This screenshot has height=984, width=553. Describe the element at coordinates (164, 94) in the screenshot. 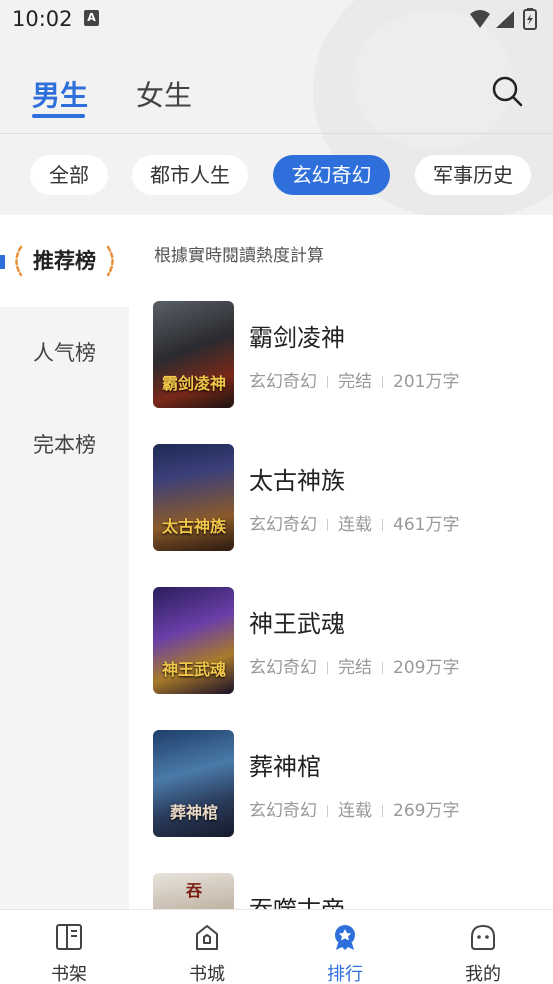

I see `tab-female: 女生` at that location.